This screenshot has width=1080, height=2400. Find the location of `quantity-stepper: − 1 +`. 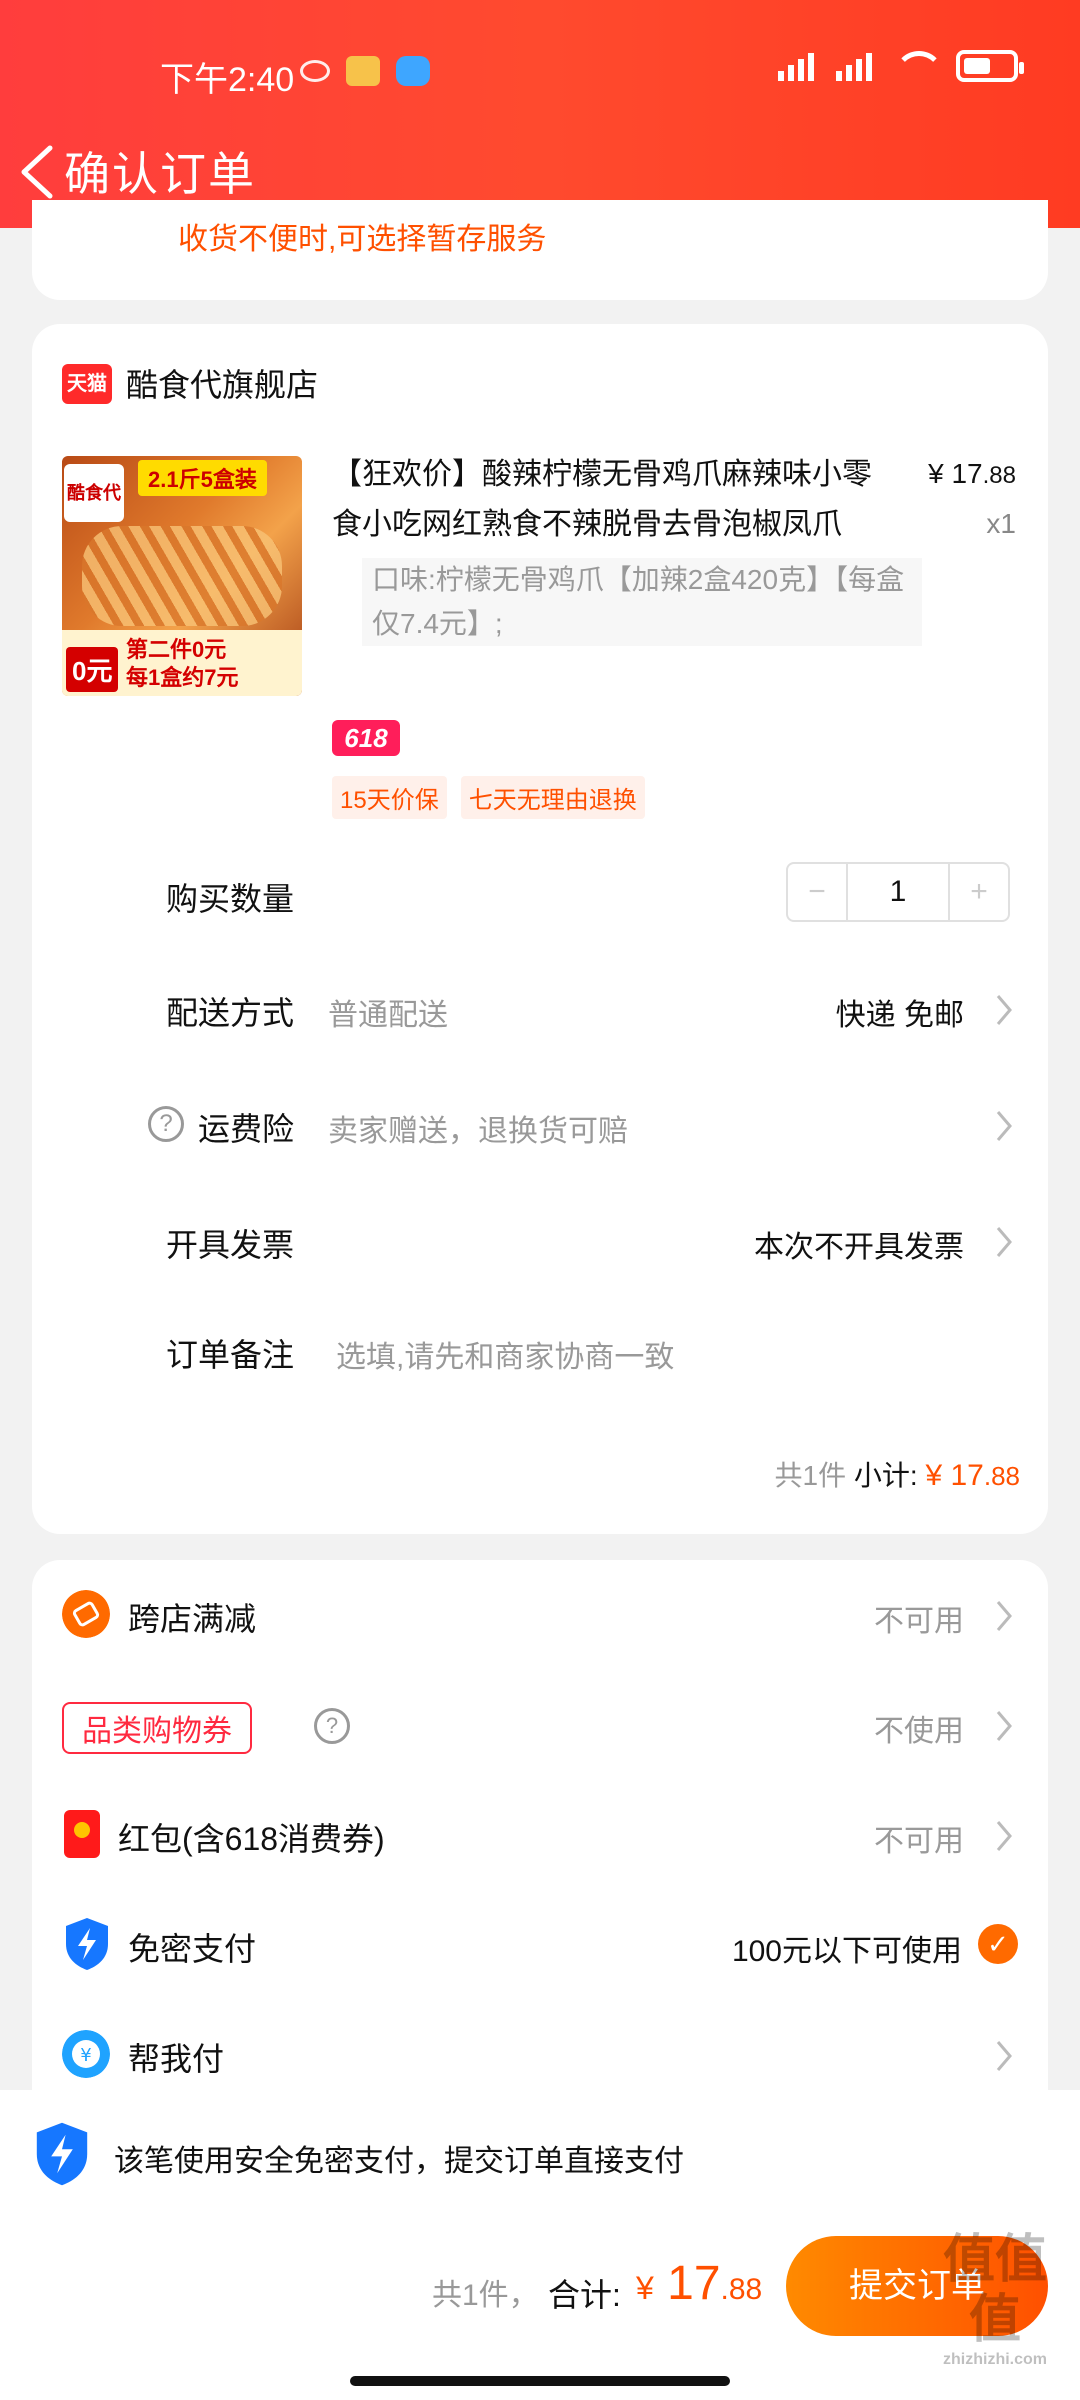

quantity-stepper: − 1 + is located at coordinates (898, 892).